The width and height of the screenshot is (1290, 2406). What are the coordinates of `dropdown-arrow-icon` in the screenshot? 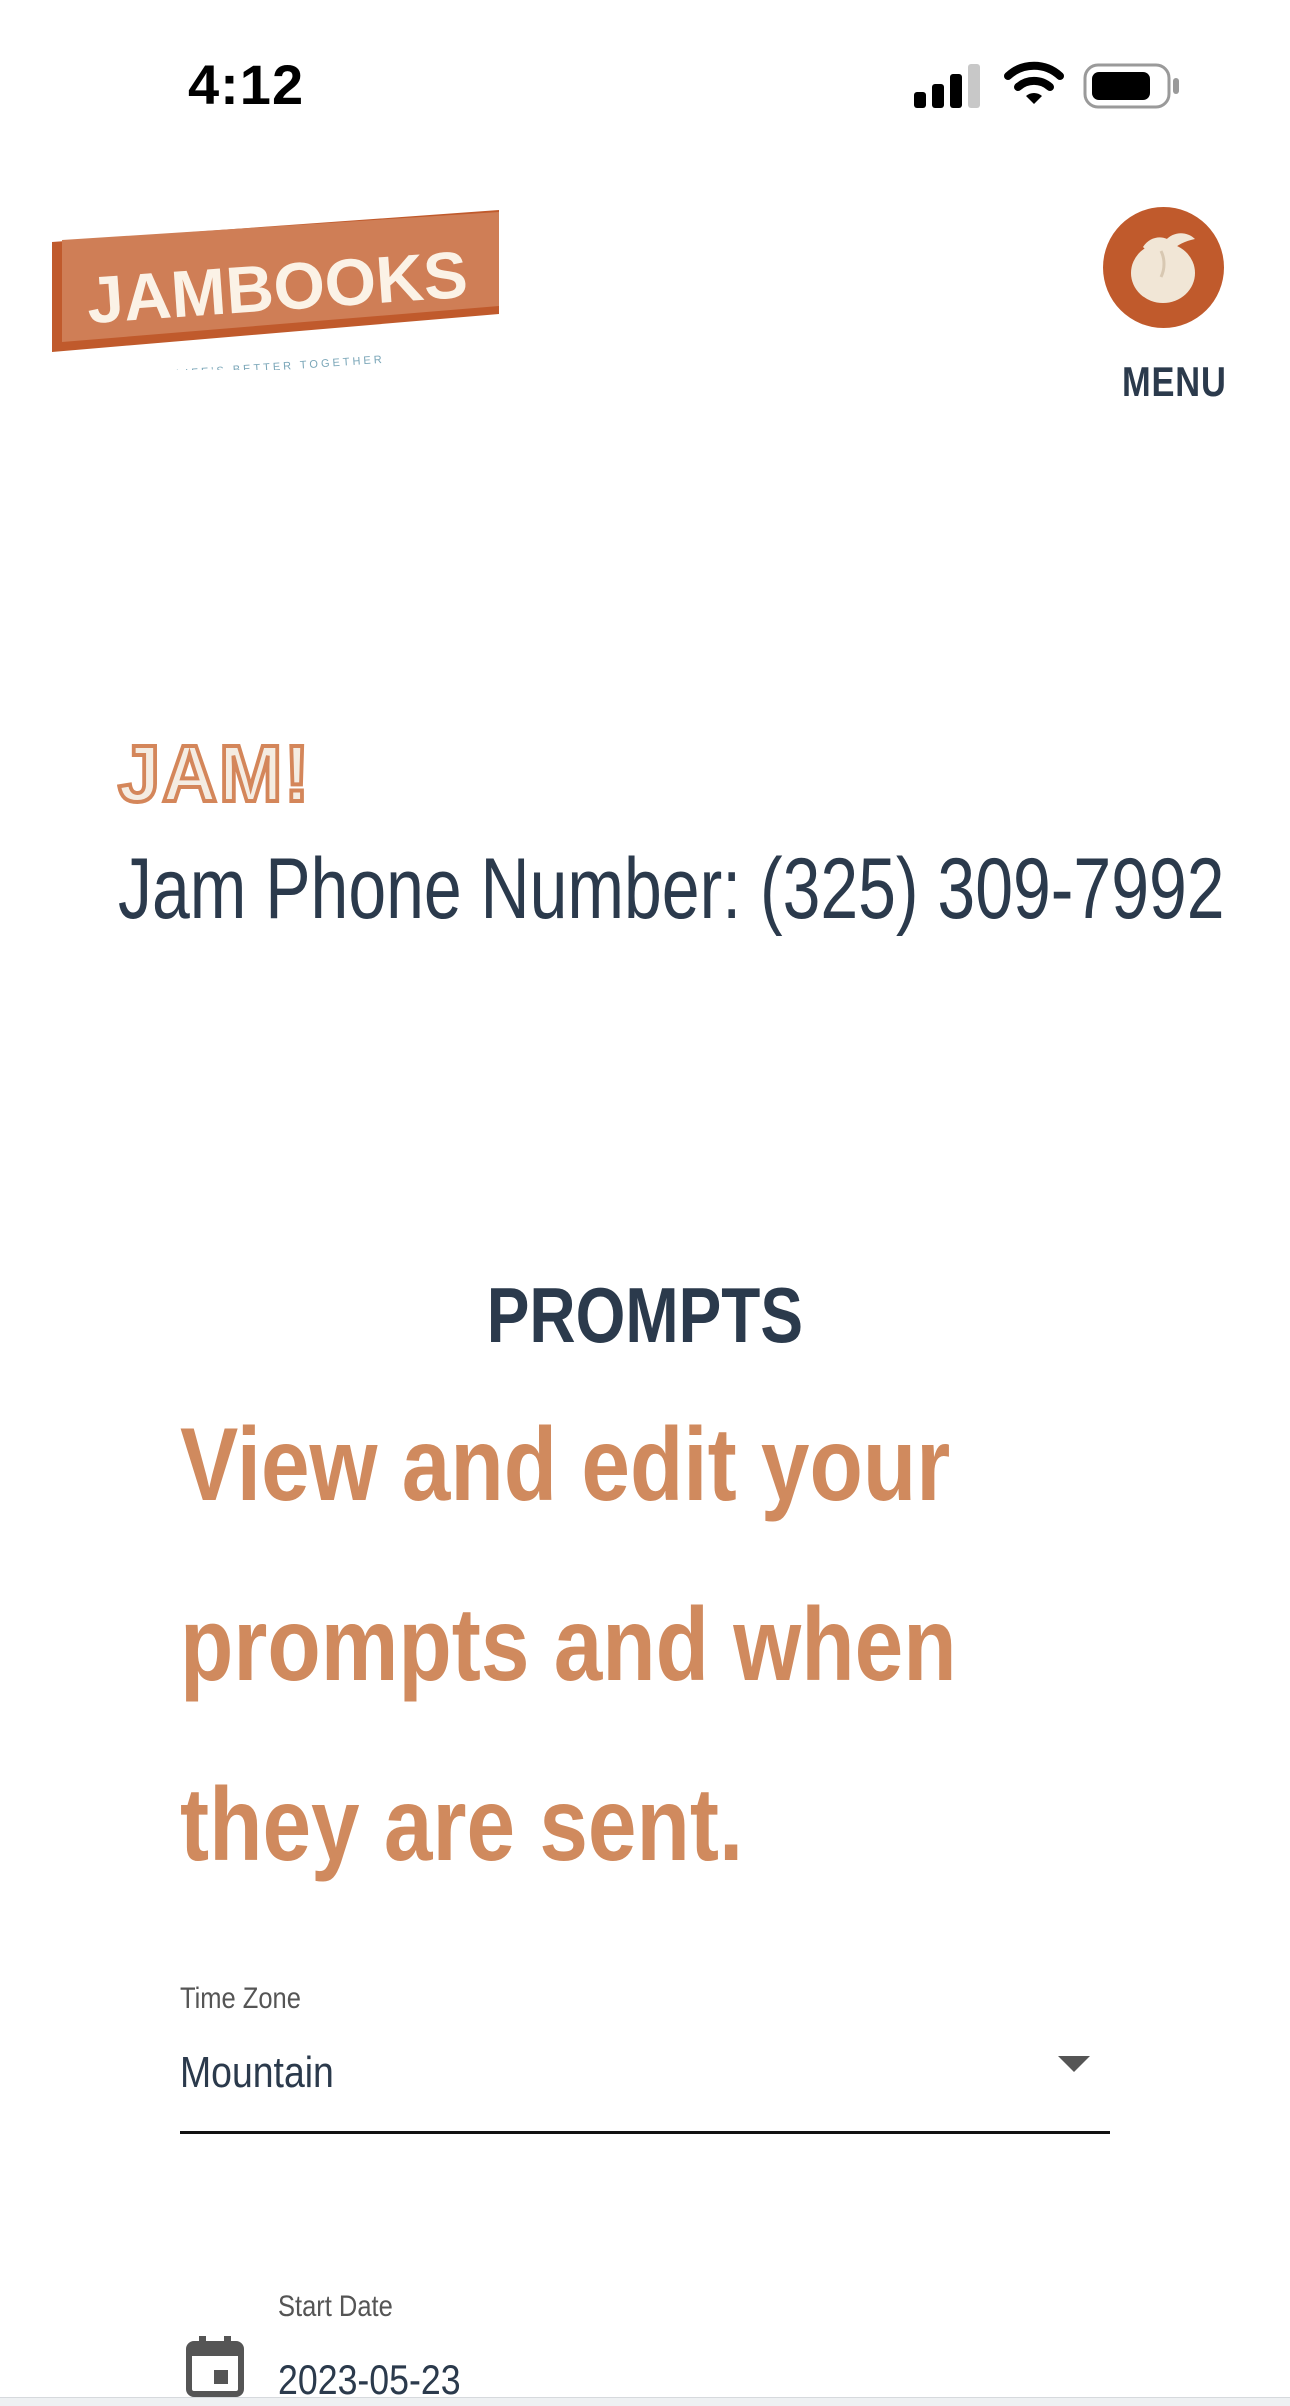 It's located at (1074, 2064).